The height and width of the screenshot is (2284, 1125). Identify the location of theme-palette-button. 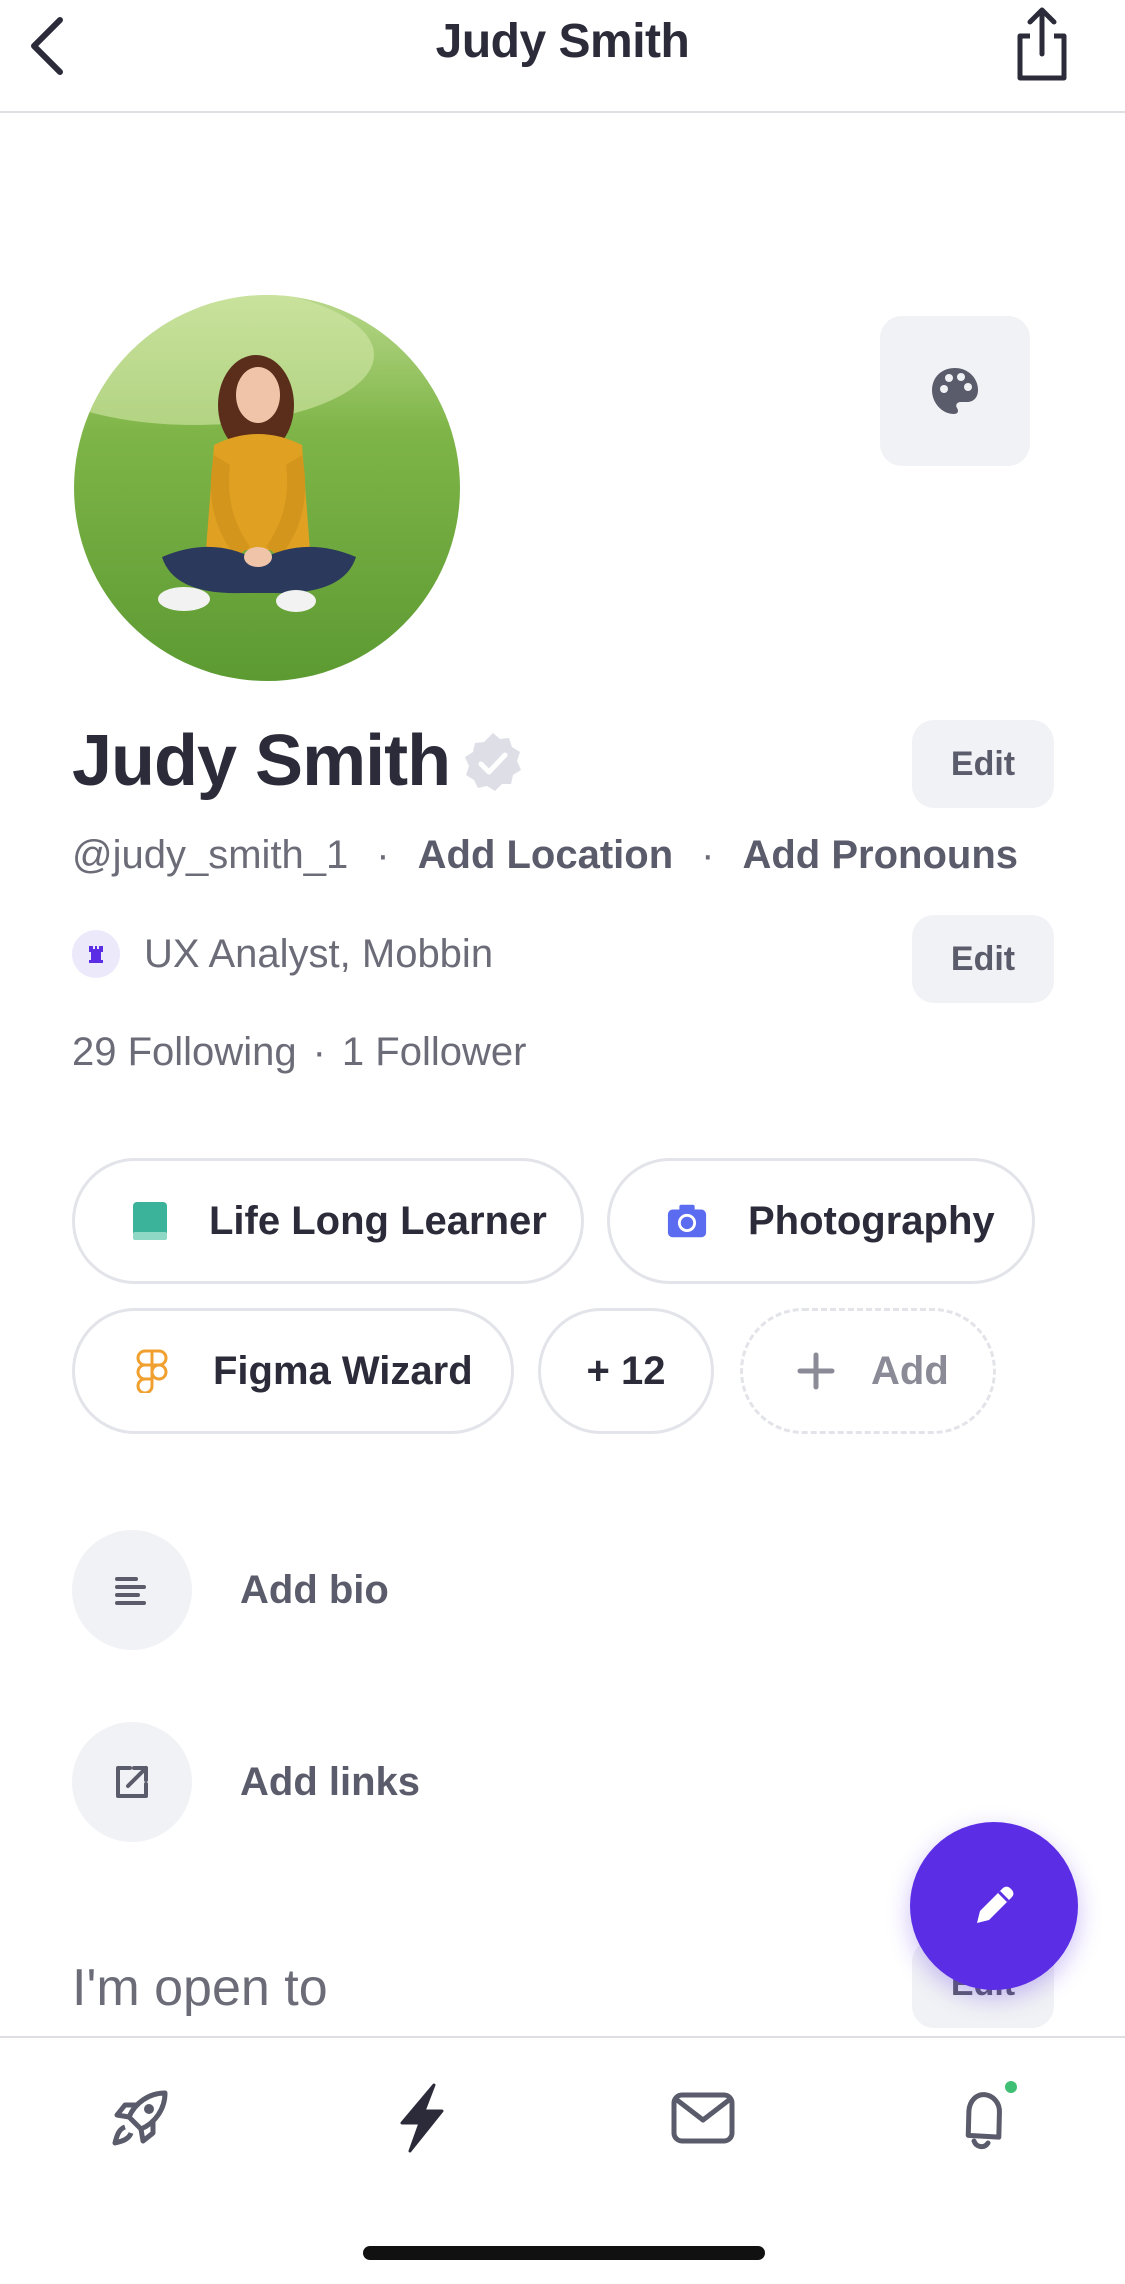
(955, 391).